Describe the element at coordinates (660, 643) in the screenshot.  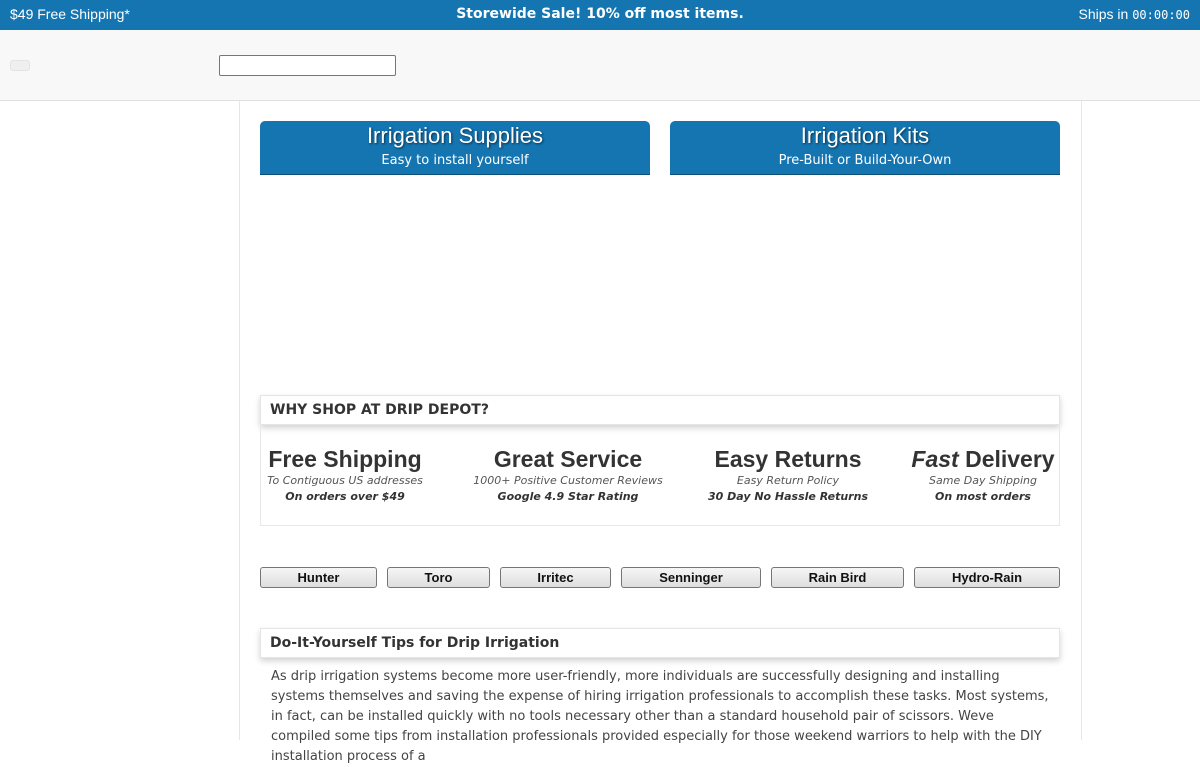
I see `diy-tips-heading: Do-It-Yourself Tips for Drip Irrigation` at that location.